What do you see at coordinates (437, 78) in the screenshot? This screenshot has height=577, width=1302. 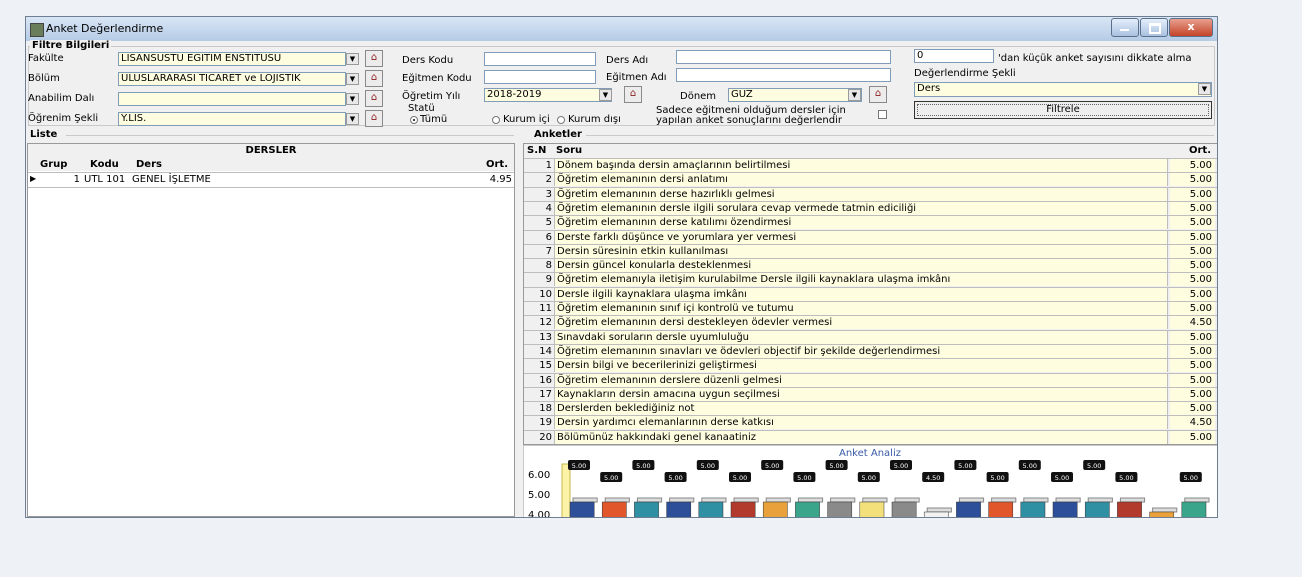 I see `egitmen-kodu-label: Eğitmen Kodu` at bounding box center [437, 78].